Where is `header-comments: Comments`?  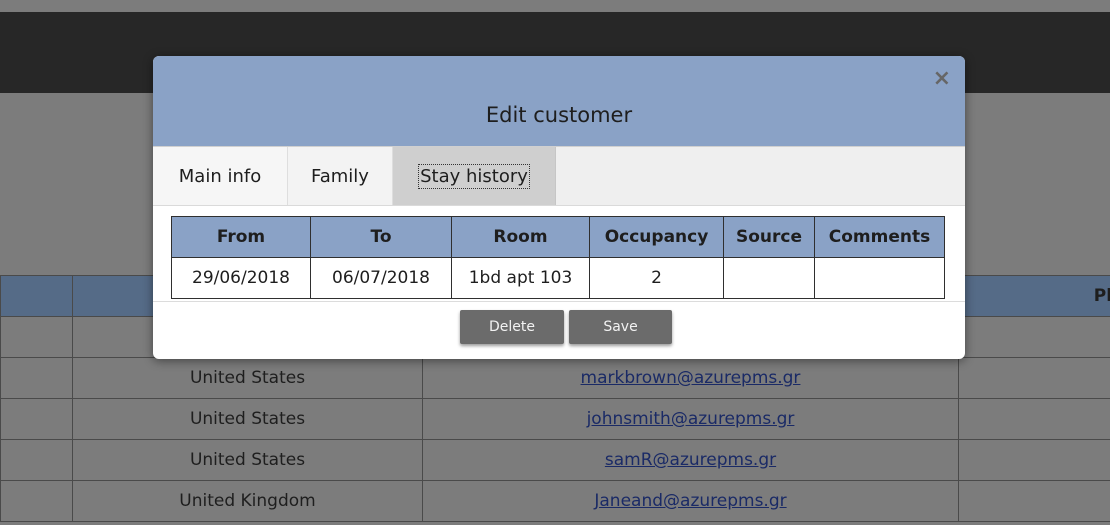 header-comments: Comments is located at coordinates (879, 237).